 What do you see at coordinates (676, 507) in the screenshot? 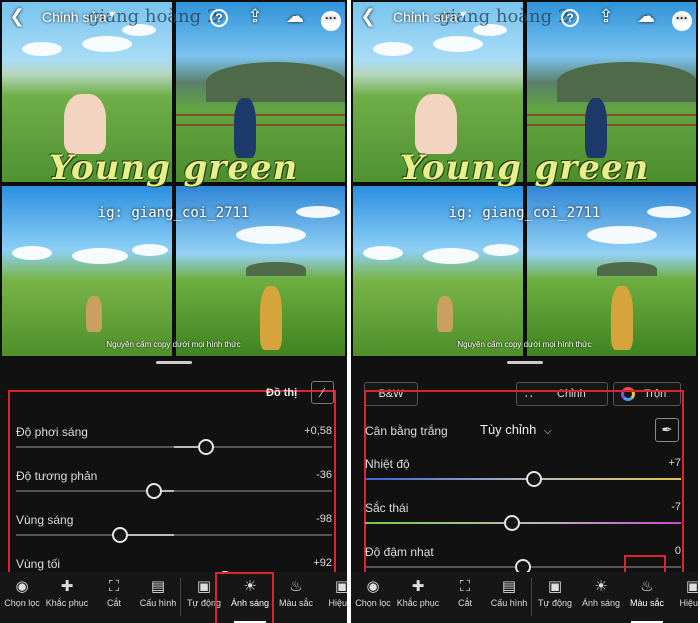
I see `slider-value: -7` at bounding box center [676, 507].